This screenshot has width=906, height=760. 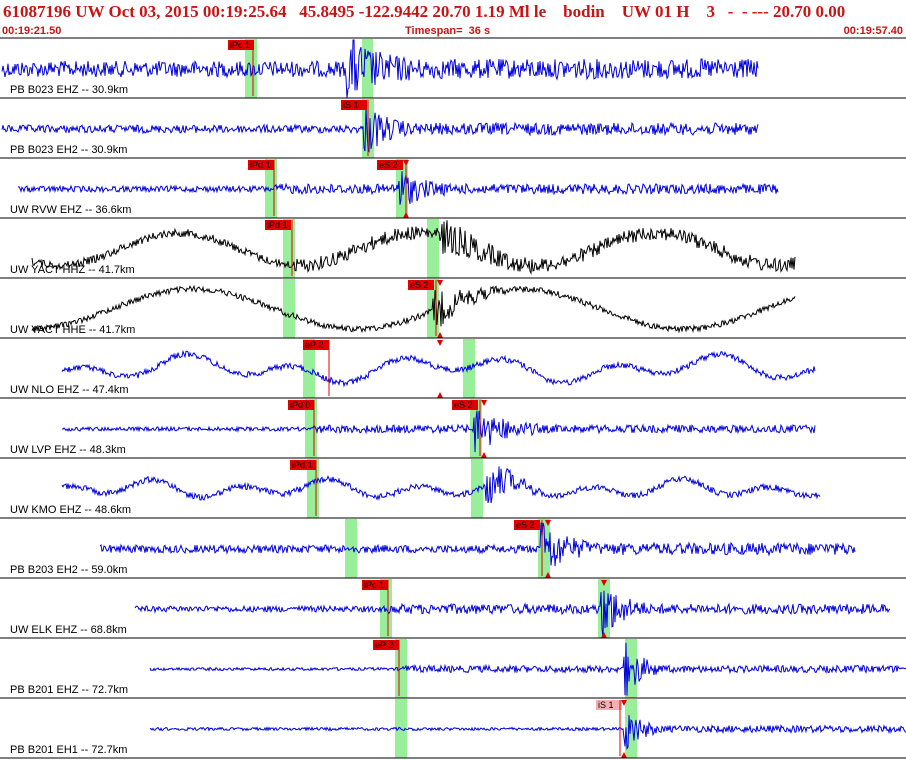 What do you see at coordinates (69, 90) in the screenshot?
I see `trace-label: PB B023 EHZ -- 30.9km` at bounding box center [69, 90].